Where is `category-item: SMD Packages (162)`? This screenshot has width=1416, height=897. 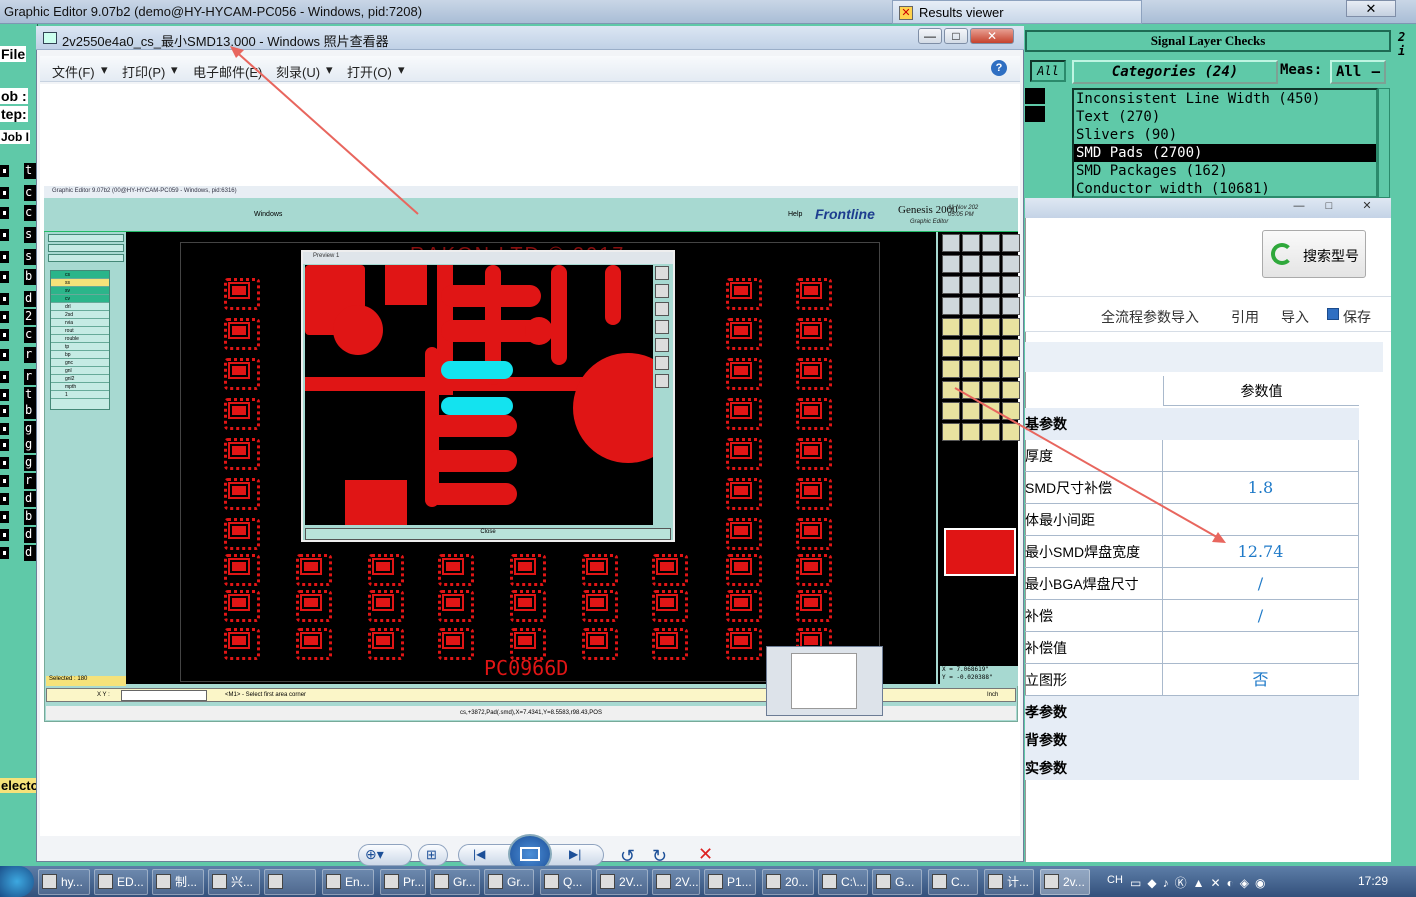 category-item: SMD Packages (162) is located at coordinates (1225, 171).